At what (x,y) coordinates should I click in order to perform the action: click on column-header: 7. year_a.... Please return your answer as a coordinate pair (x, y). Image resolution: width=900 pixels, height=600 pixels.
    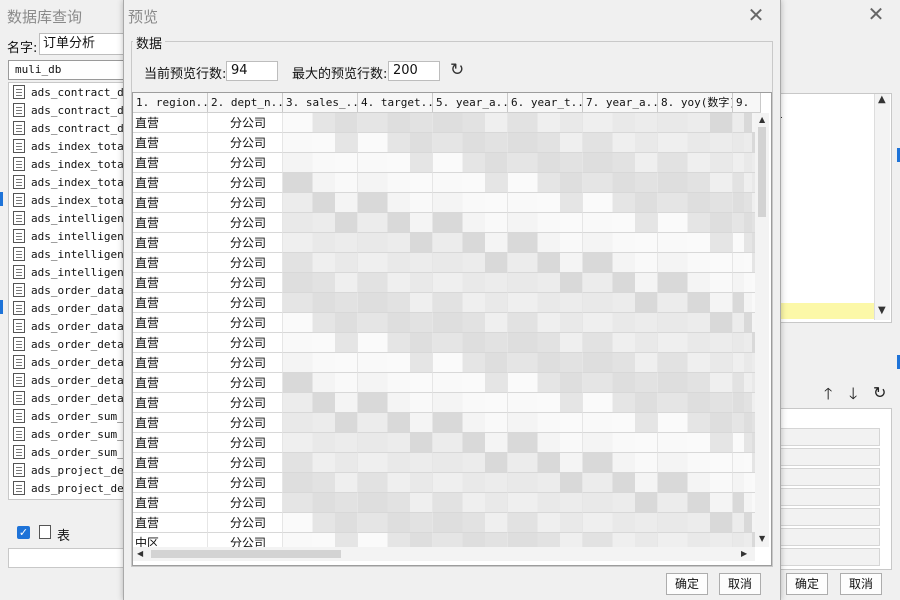
    Looking at the image, I should click on (620, 102).